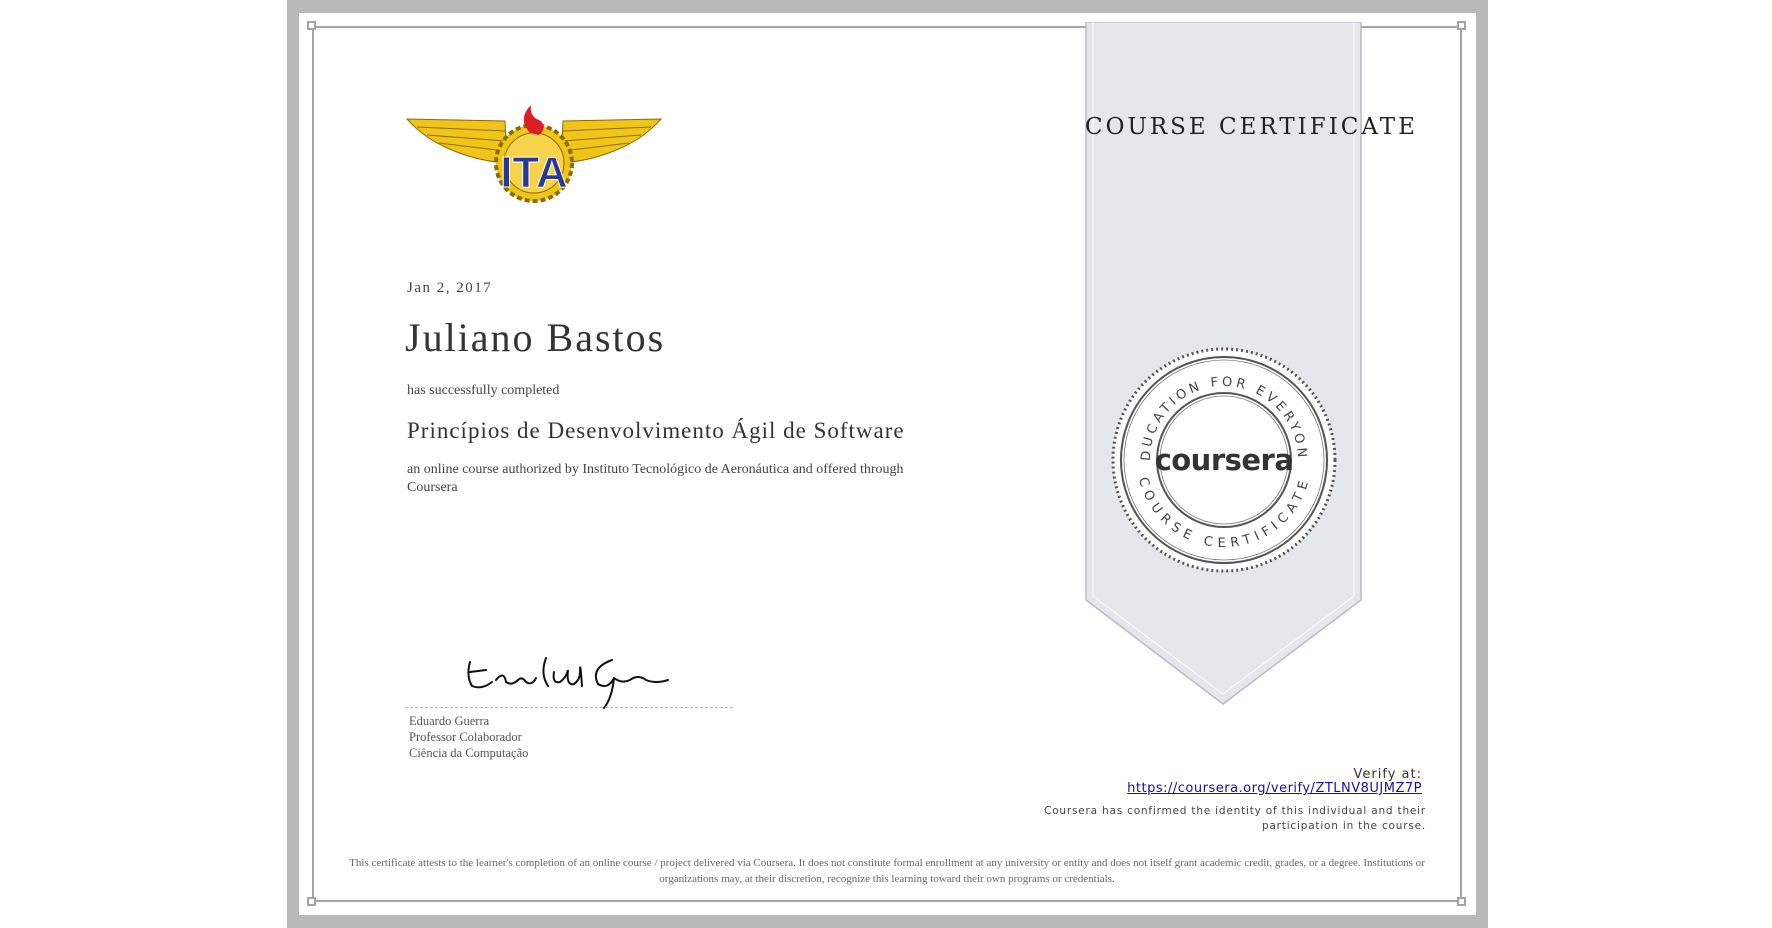  What do you see at coordinates (568, 683) in the screenshot?
I see `instructor-signature` at bounding box center [568, 683].